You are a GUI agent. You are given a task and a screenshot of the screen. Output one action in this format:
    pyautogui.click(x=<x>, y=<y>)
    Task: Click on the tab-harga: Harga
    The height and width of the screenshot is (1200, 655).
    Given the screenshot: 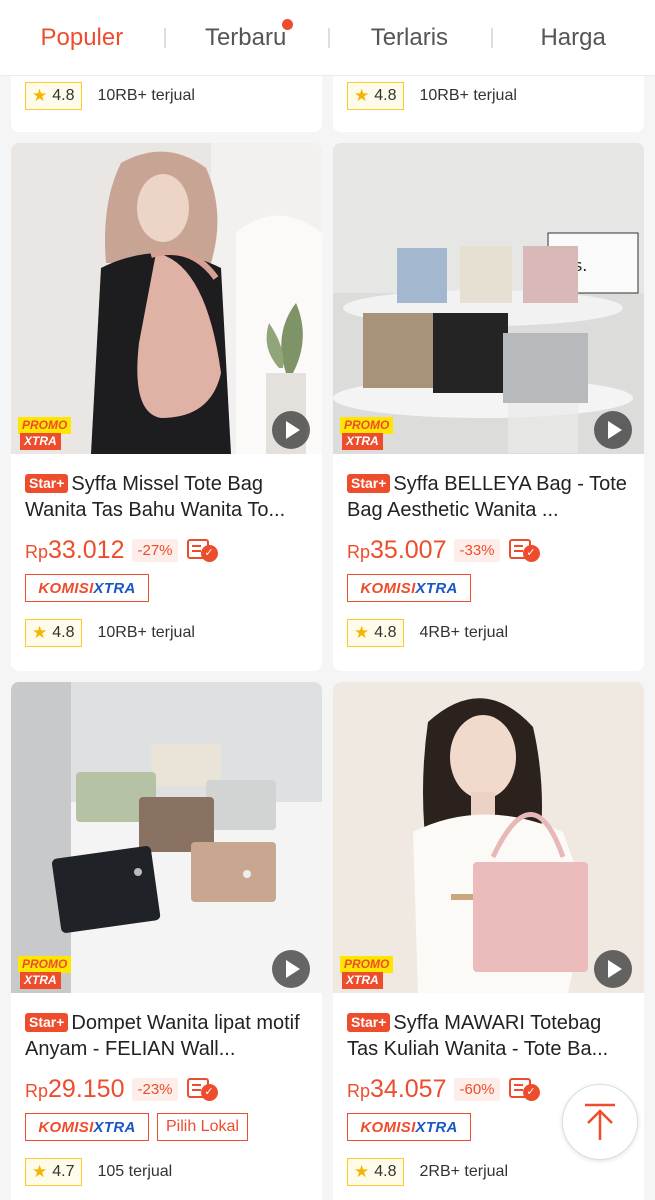 What is the action you would take?
    pyautogui.click(x=573, y=38)
    